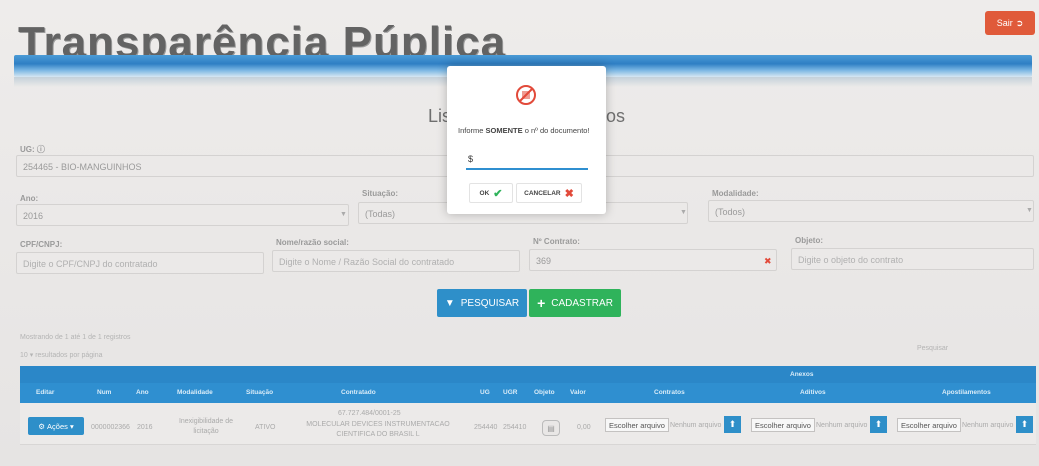 This screenshot has width=1039, height=466. Describe the element at coordinates (498, 193) in the screenshot. I see `check-icon: ✔` at that location.